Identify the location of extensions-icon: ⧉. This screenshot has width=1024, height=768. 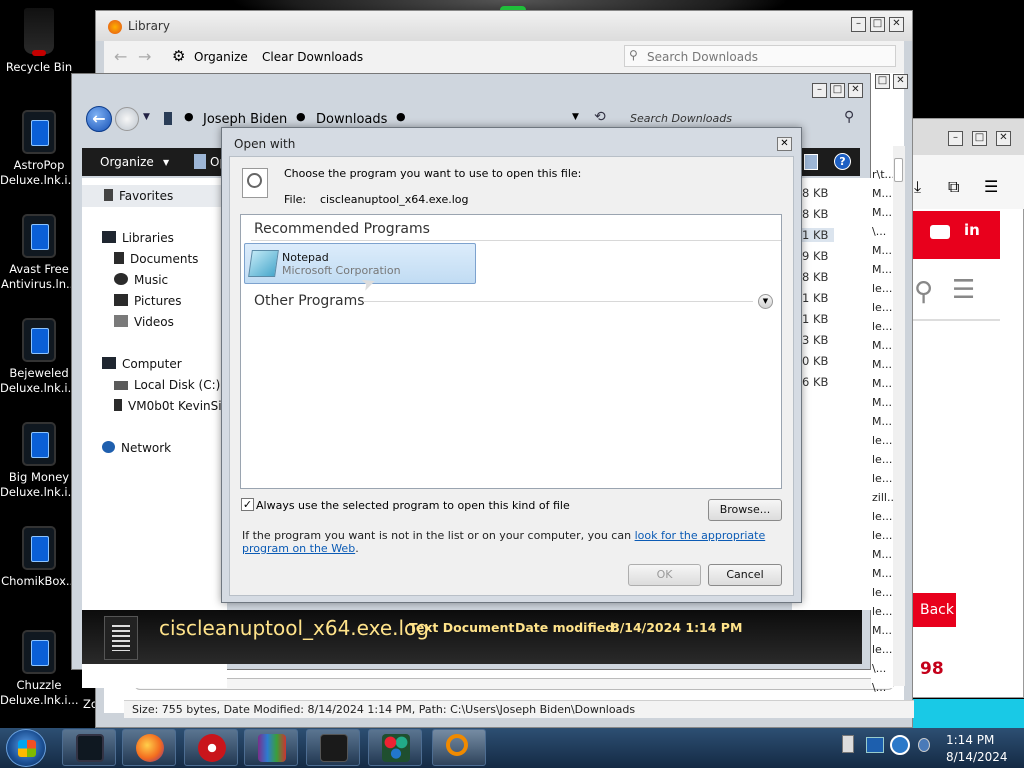
(953, 187).